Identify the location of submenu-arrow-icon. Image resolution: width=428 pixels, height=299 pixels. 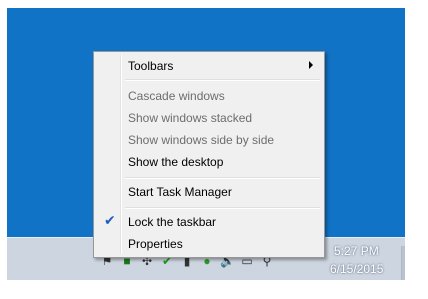
(311, 65).